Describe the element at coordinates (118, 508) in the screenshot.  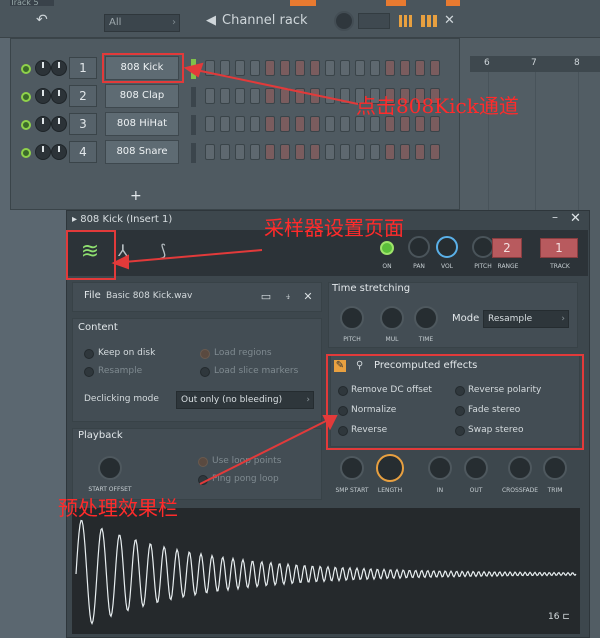
I see `annotation-precomputed-bar: 预处理效果栏` at that location.